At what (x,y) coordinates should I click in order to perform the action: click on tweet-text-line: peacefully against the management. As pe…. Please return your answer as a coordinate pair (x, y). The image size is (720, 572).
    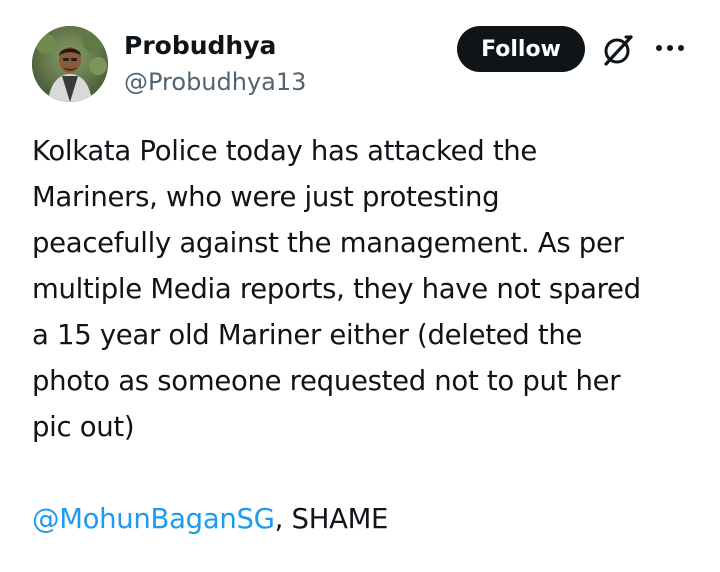
    Looking at the image, I should click on (328, 243).